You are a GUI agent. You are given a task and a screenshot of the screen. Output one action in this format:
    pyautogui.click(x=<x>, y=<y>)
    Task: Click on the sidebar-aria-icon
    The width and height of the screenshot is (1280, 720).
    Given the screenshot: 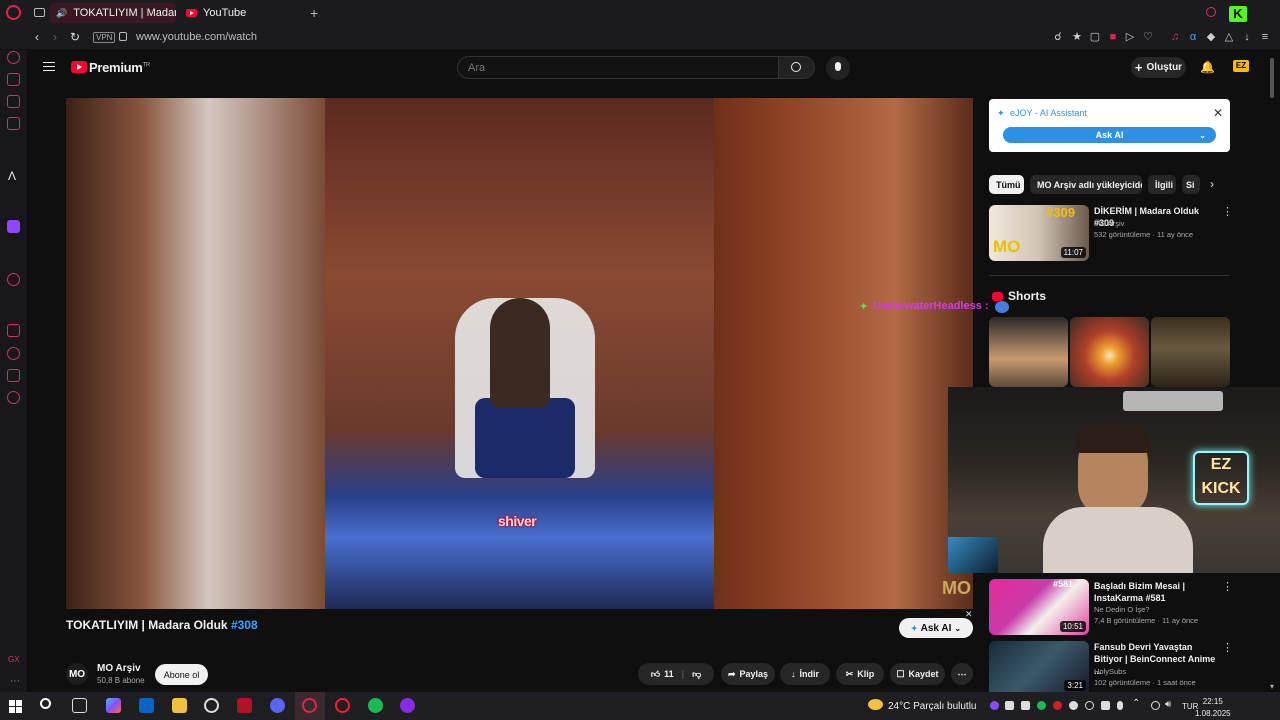 What is the action you would take?
    pyautogui.click(x=13, y=57)
    